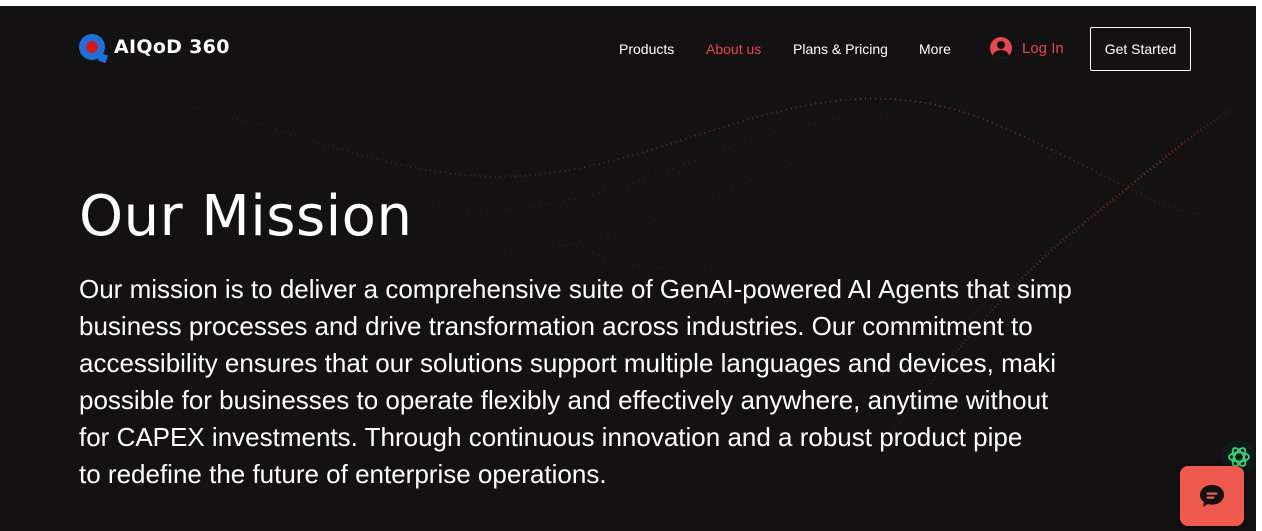  What do you see at coordinates (246, 216) in the screenshot?
I see `page-title: Our Mission` at bounding box center [246, 216].